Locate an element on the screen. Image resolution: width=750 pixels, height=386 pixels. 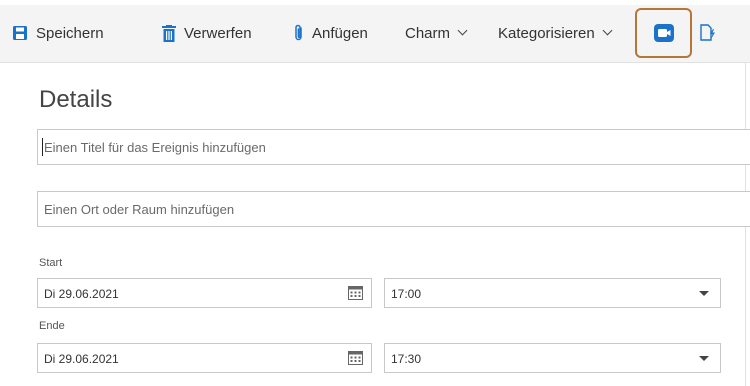
details-heading: Details is located at coordinates (76, 99).